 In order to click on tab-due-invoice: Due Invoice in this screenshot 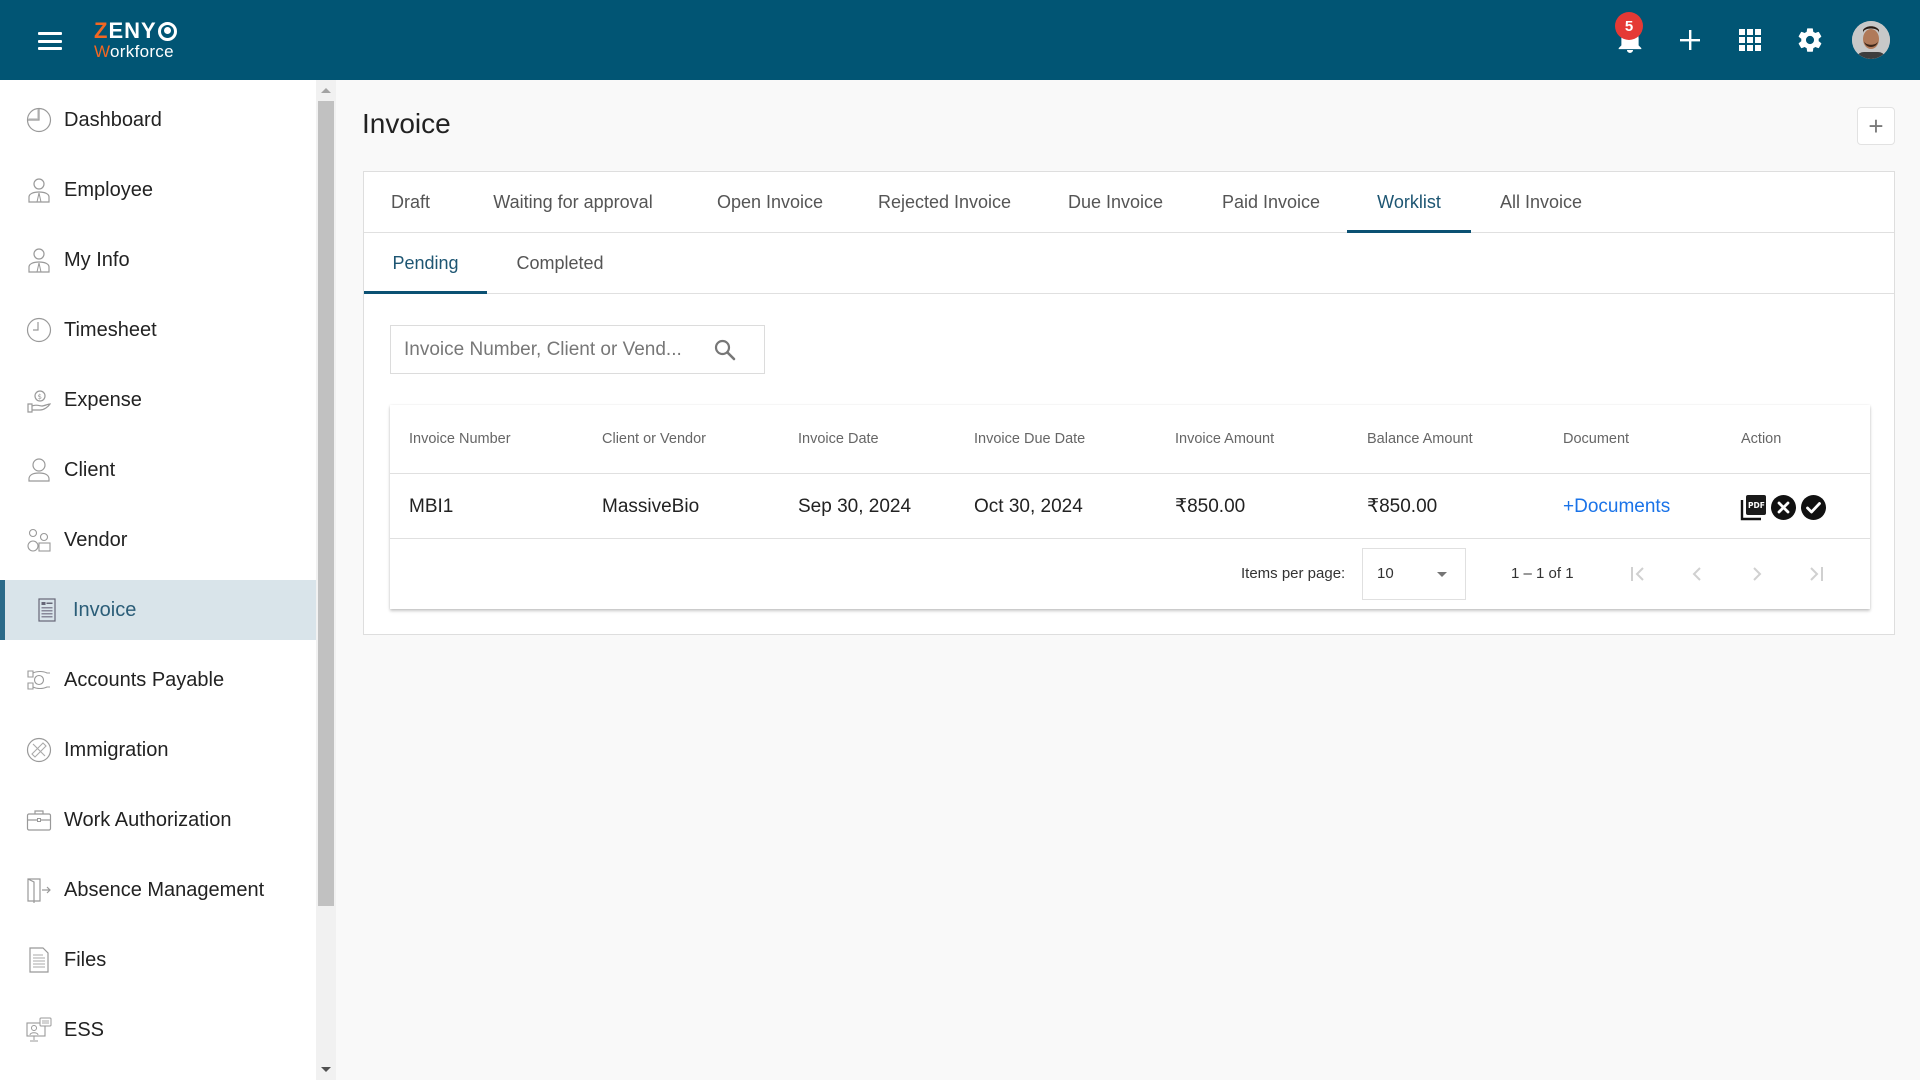, I will do `click(1115, 202)`.